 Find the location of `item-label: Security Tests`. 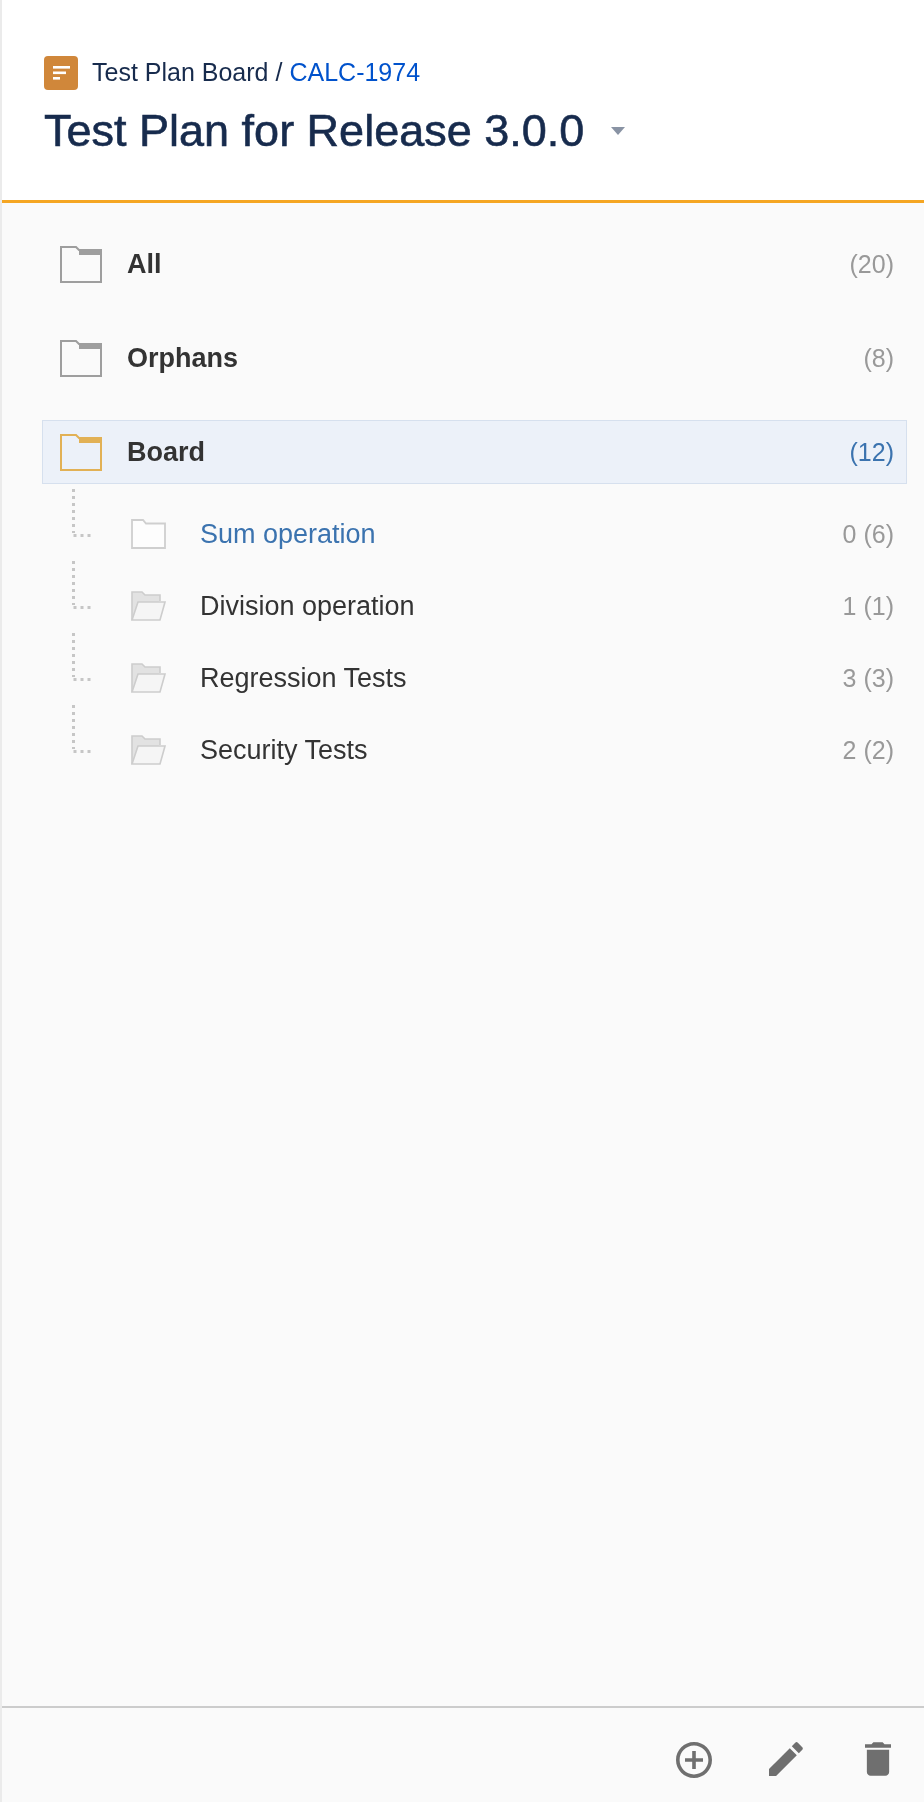

item-label: Security Tests is located at coordinates (284, 750).